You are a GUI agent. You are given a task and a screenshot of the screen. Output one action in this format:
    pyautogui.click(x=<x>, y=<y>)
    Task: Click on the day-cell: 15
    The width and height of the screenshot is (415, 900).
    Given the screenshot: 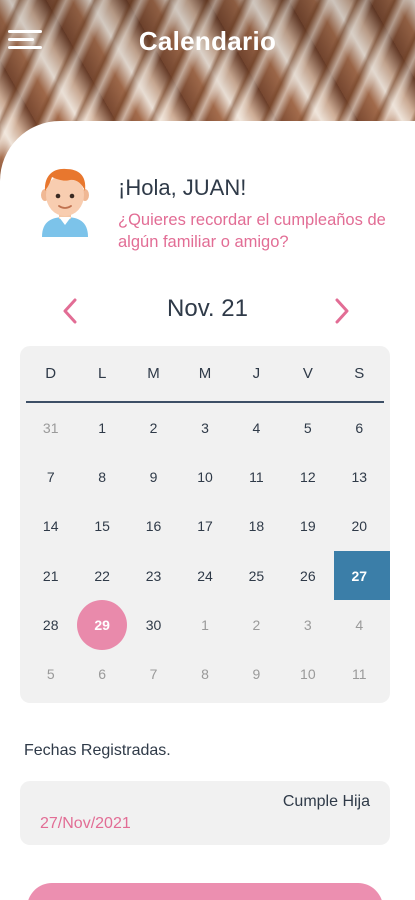 What is the action you would take?
    pyautogui.click(x=101, y=526)
    